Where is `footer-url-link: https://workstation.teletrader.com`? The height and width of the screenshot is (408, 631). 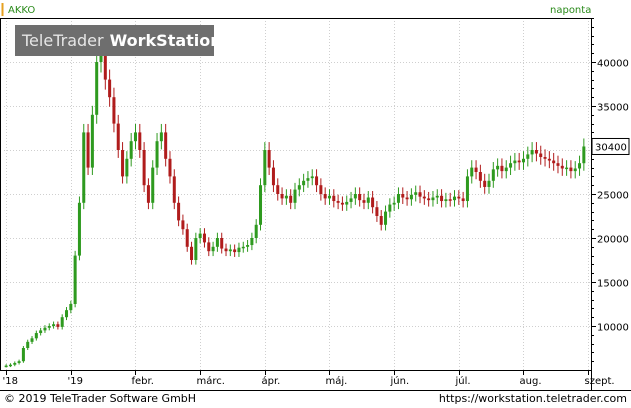
footer-url-link: https://workstation.teletrader.com is located at coordinates (533, 398).